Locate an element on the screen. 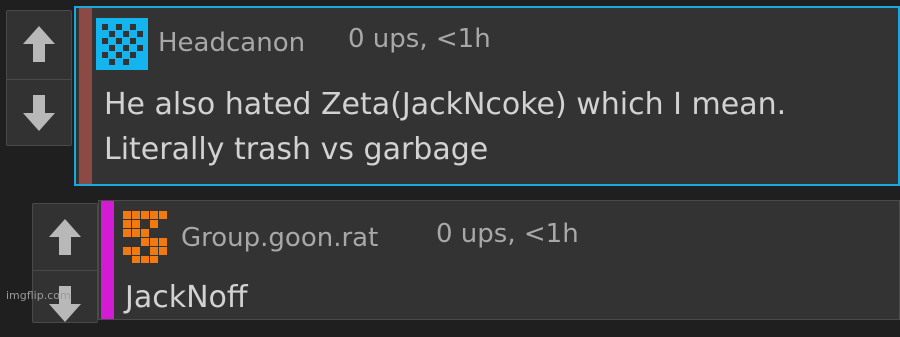 Image resolution: width=900 pixels, height=337 pixels. comment-username: Headcanon is located at coordinates (231, 43).